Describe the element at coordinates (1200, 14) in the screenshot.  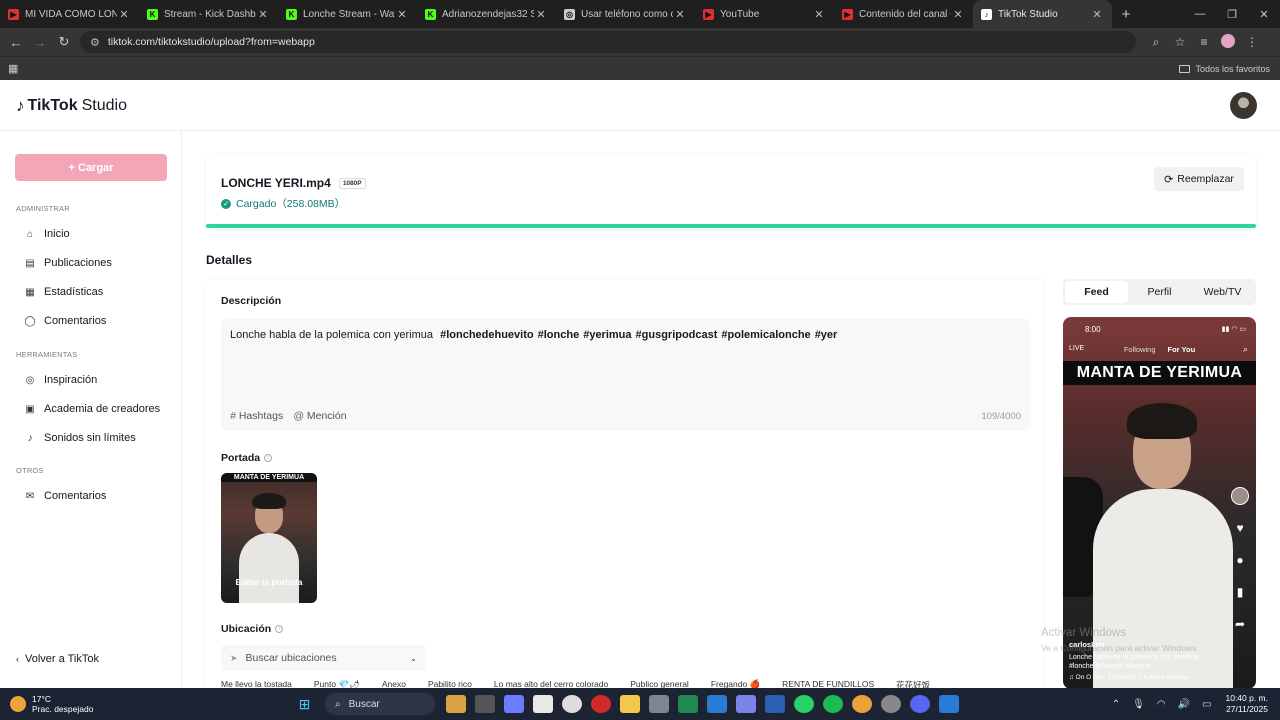
I see `minimize-button: —` at that location.